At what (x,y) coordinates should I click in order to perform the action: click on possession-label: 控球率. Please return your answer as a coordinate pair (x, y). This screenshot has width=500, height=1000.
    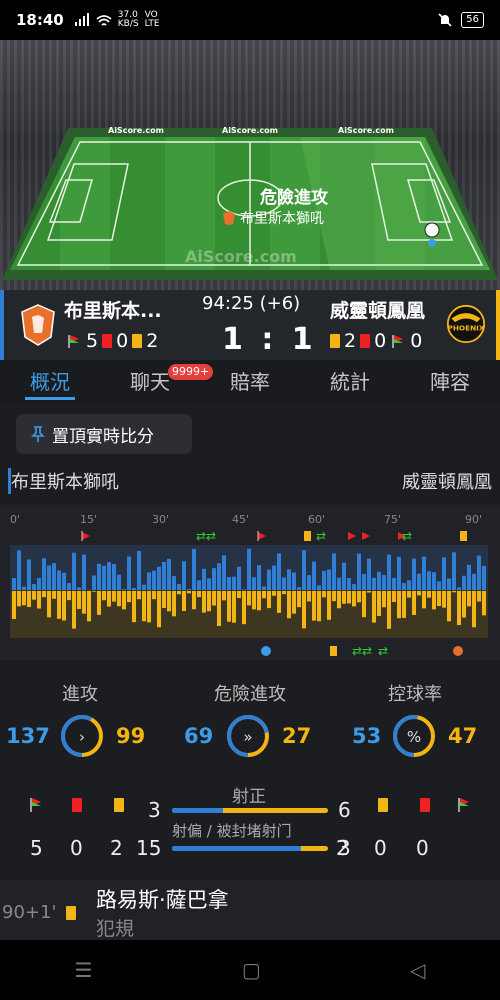
    Looking at the image, I should click on (415, 694).